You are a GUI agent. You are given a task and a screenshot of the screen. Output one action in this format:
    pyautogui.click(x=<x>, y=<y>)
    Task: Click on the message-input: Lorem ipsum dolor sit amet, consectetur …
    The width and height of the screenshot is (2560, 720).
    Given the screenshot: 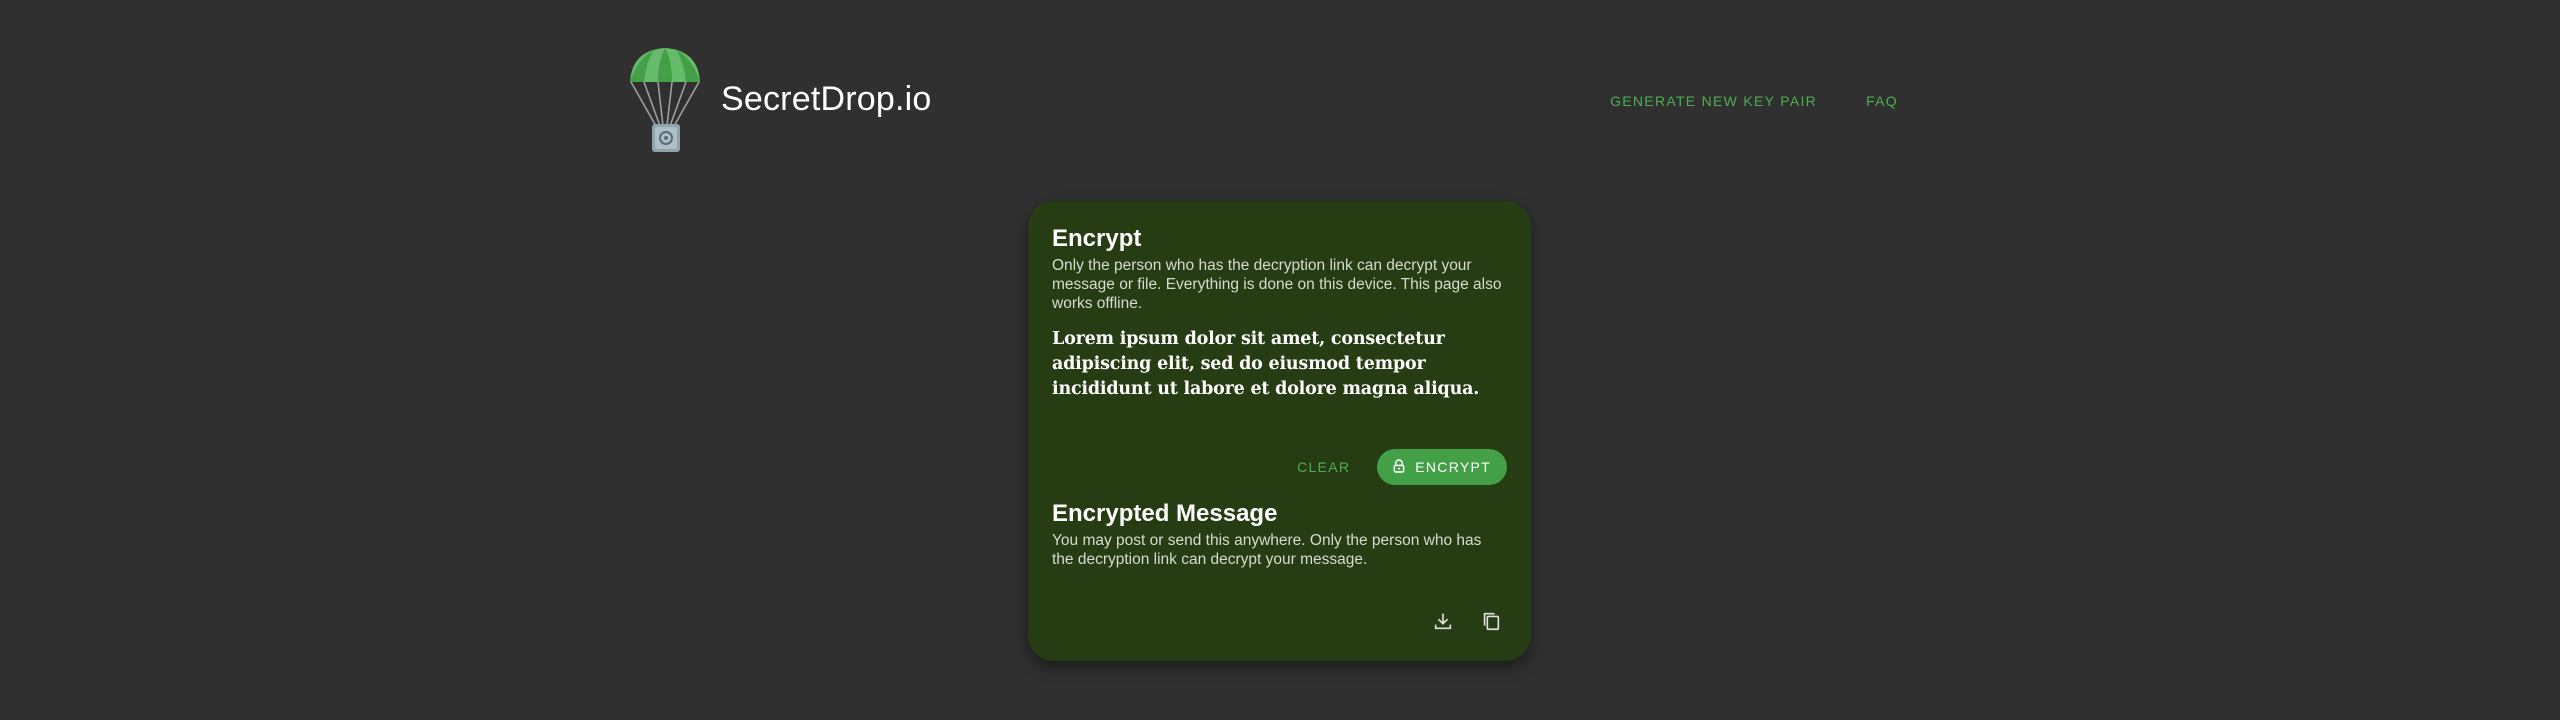 What is the action you would take?
    pyautogui.click(x=1279, y=364)
    